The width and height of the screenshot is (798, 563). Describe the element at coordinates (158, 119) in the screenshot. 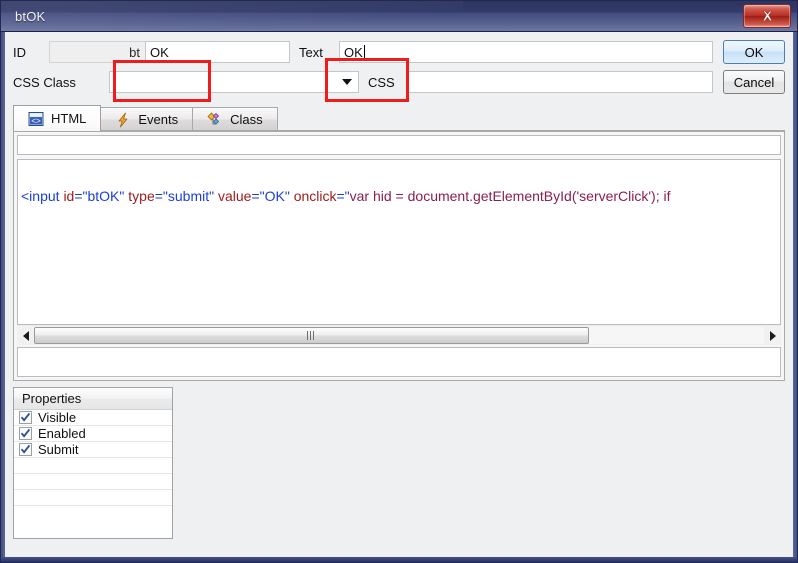

I see `tab-events-label: Events` at that location.